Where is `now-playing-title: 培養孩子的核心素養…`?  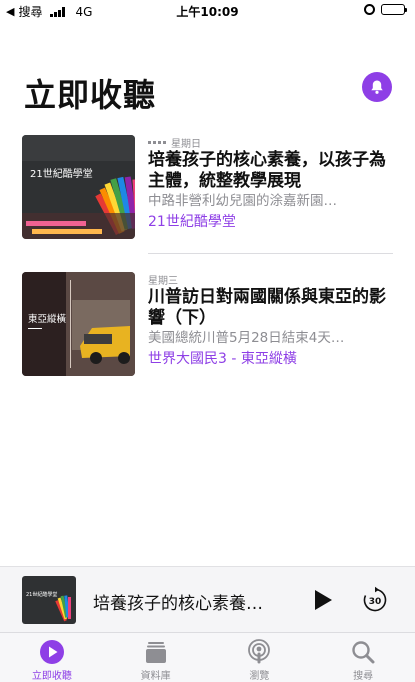
now-playing-title: 培養孩子的核心素養… is located at coordinates (178, 601).